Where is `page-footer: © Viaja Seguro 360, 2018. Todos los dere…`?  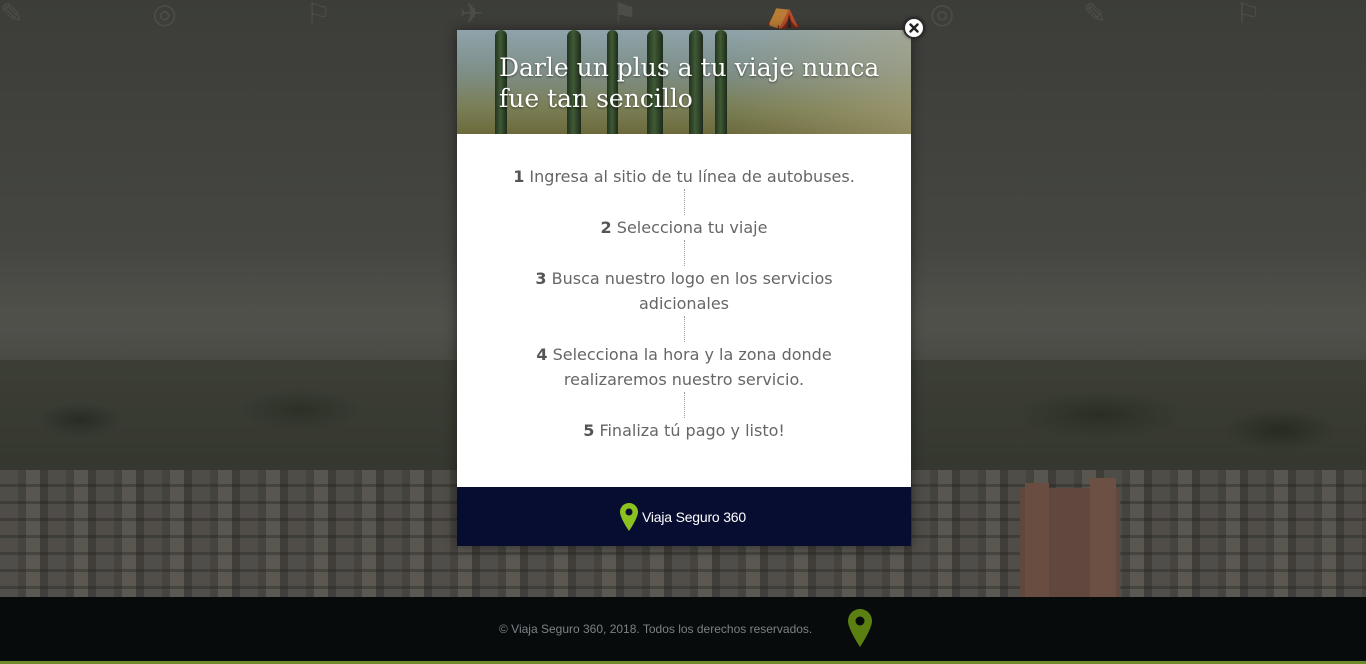 page-footer: © Viaja Seguro 360, 2018. Todos los dere… is located at coordinates (683, 629).